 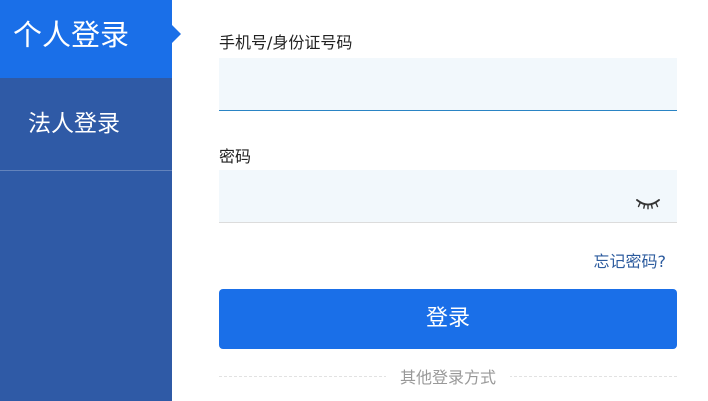 What do you see at coordinates (648, 203) in the screenshot?
I see `eye-closed-icon` at bounding box center [648, 203].